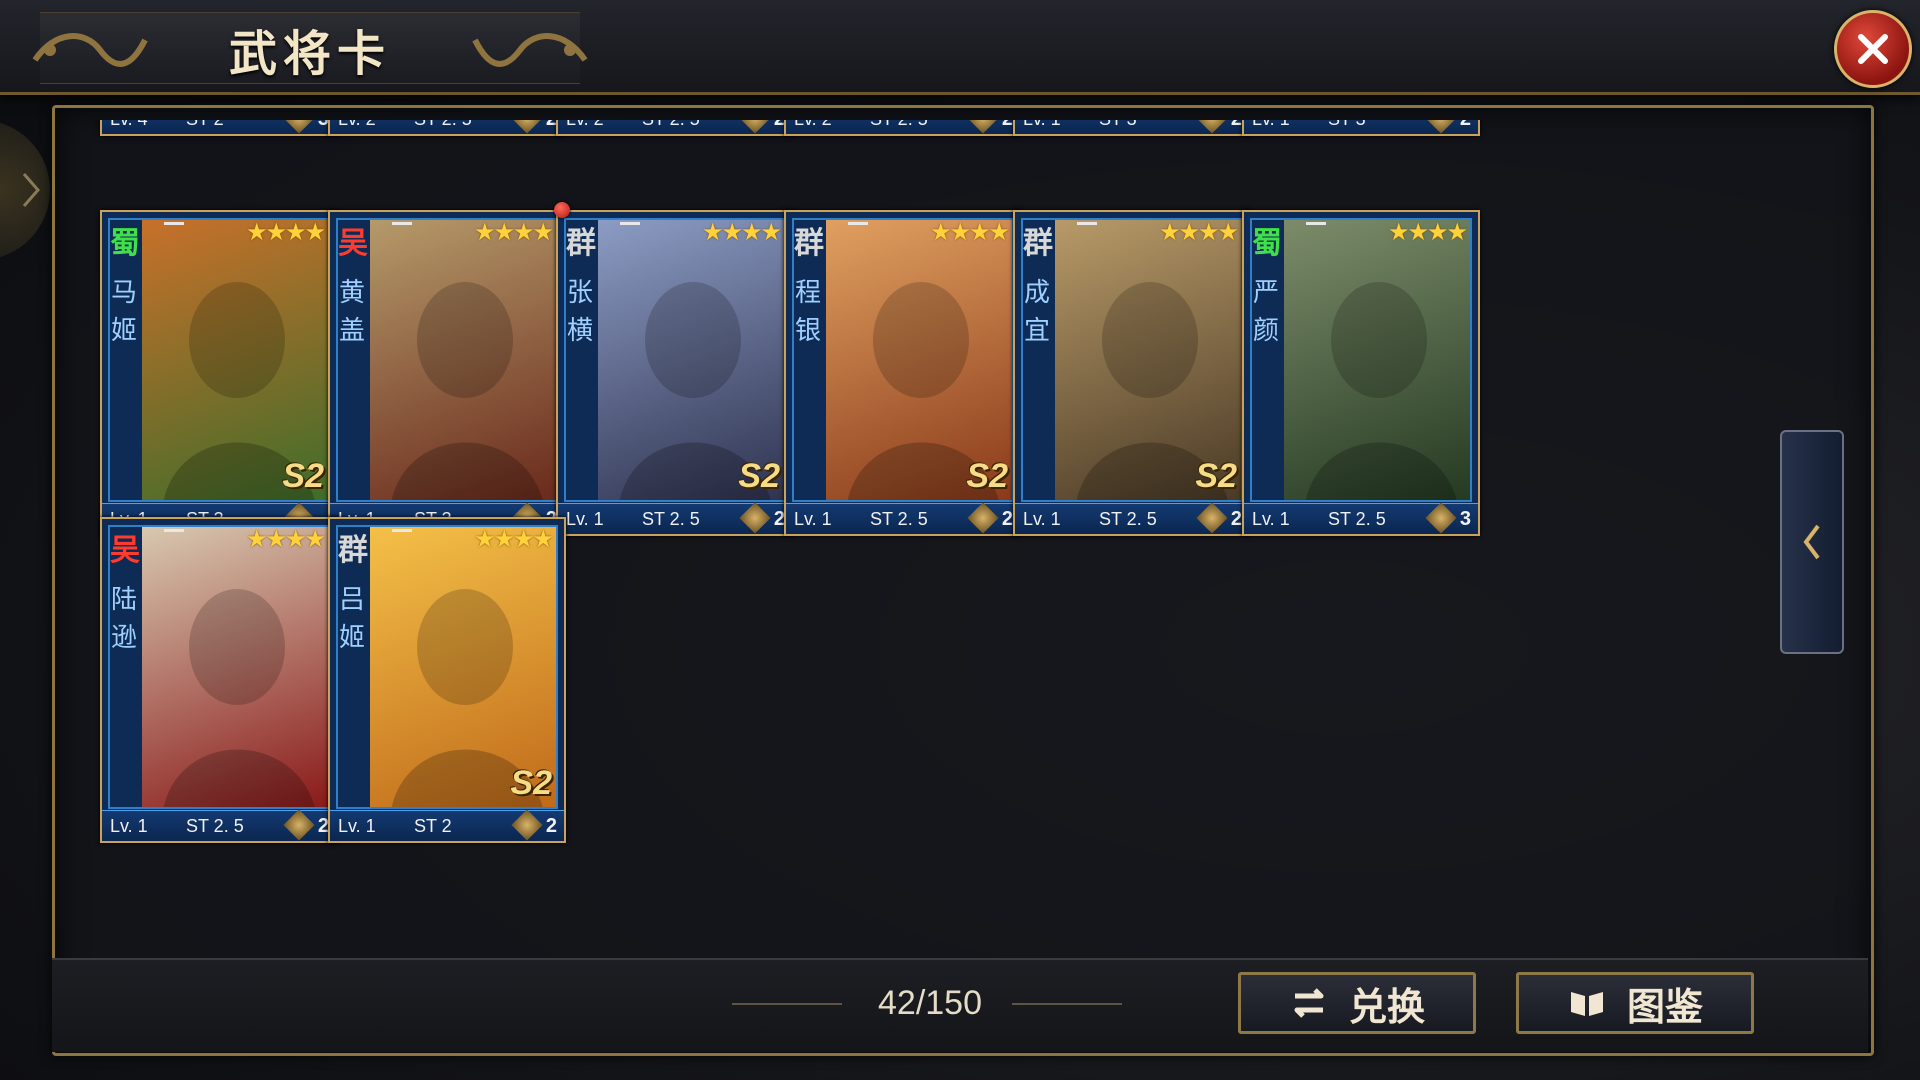 Image resolution: width=1920 pixels, height=1080 pixels. I want to click on general-card: 吴黄盖★★★★Lv. 1ST 32, so click(447, 373).